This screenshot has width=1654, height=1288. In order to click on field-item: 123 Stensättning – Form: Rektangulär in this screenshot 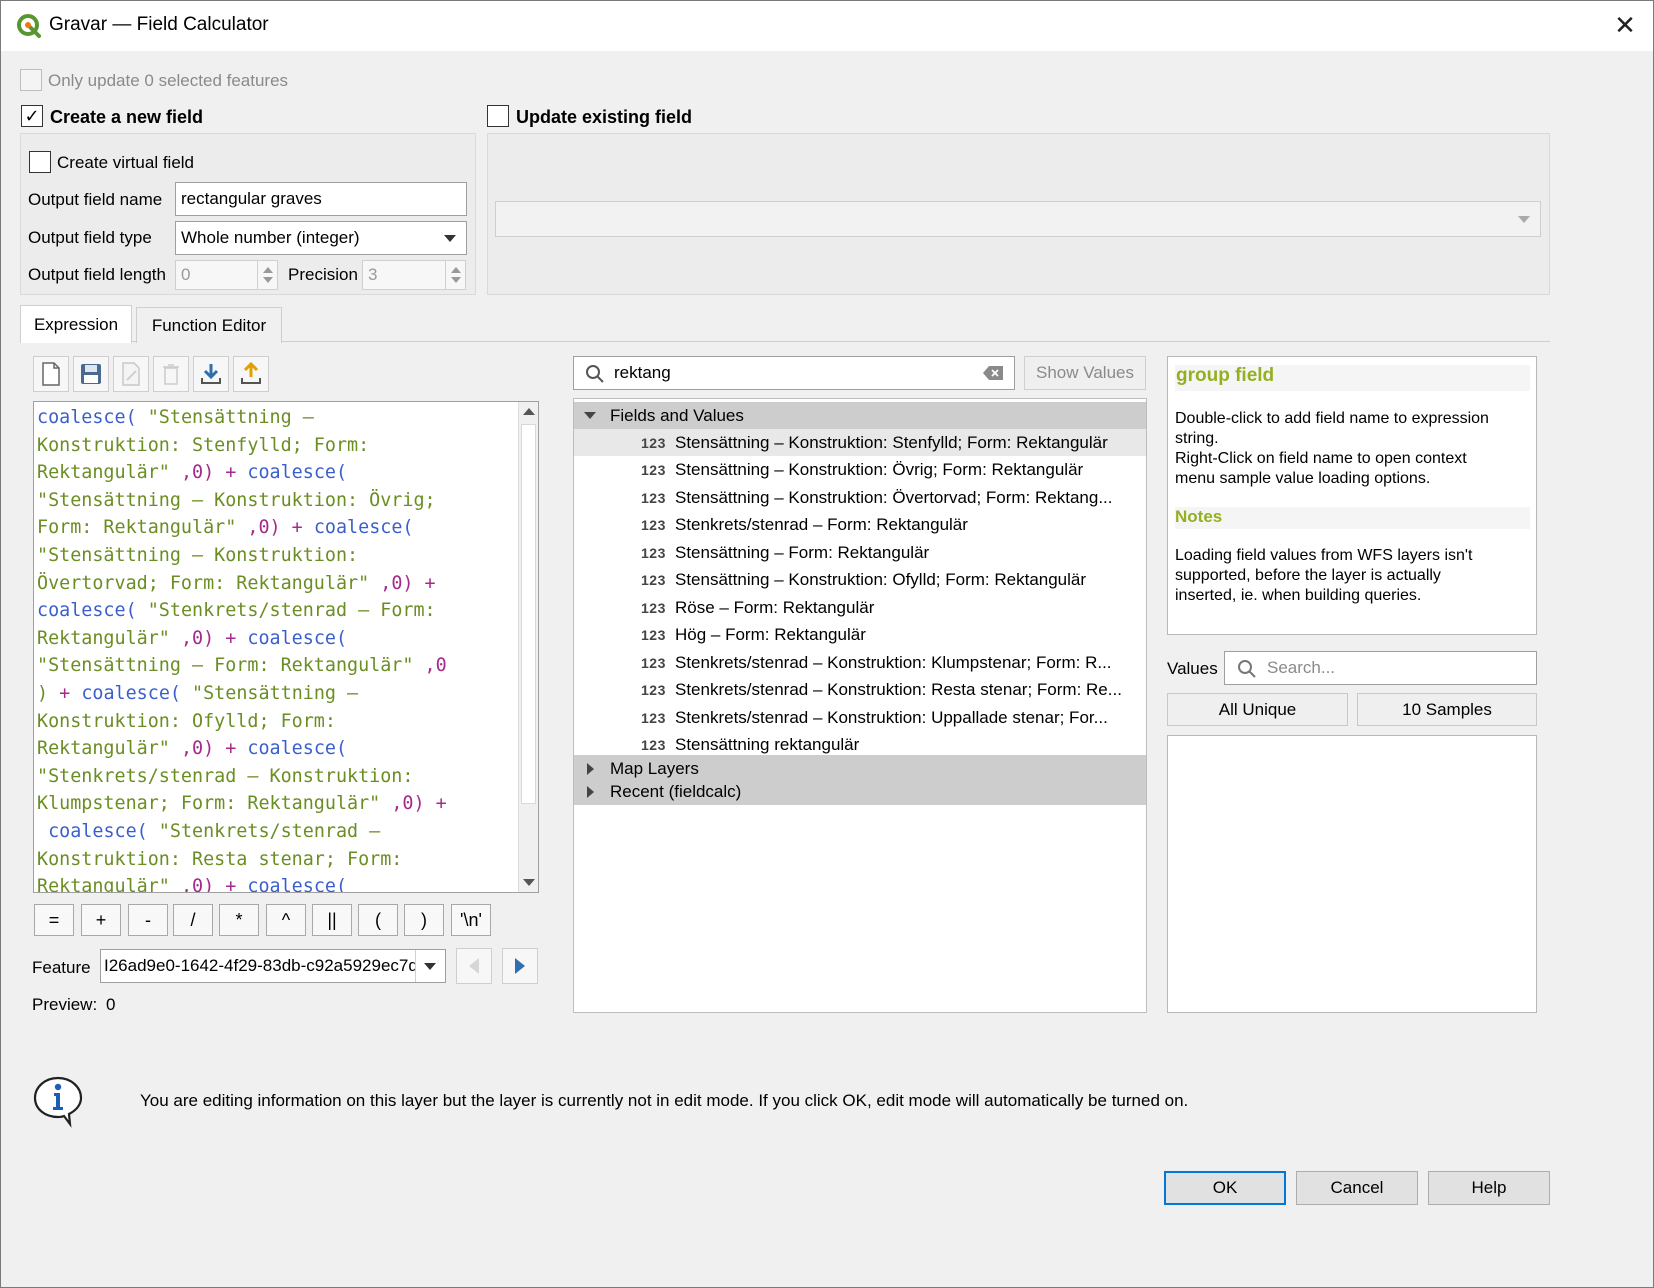, I will do `click(860, 552)`.